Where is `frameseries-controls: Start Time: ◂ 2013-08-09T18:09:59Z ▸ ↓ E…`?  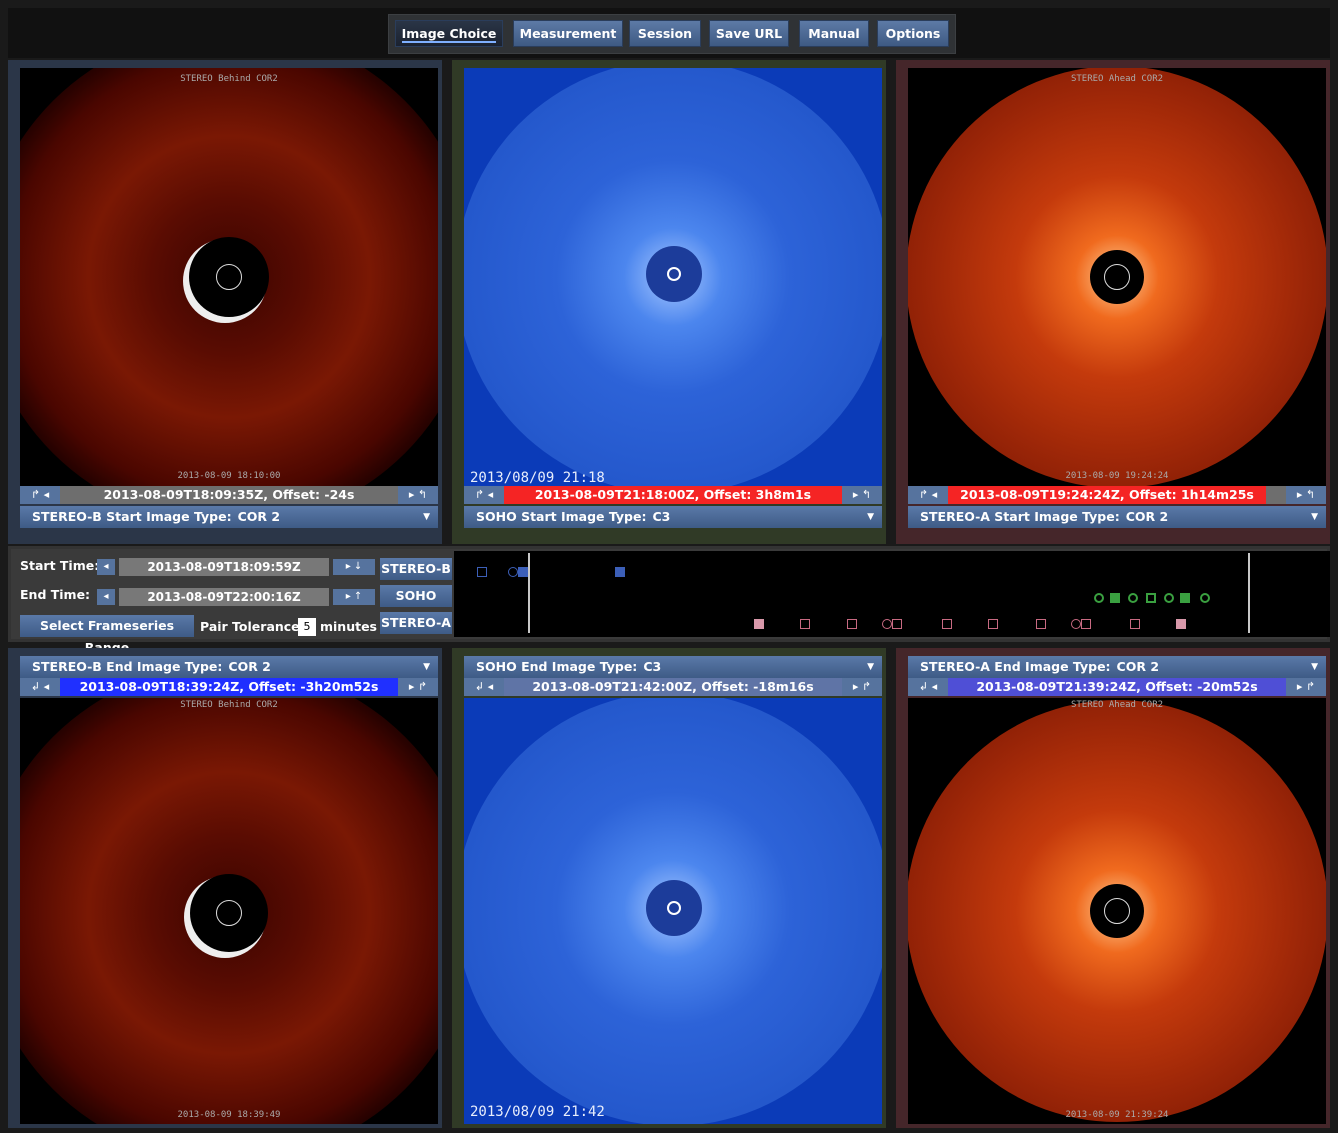 frameseries-controls: Start Time: ◂ 2013-08-09T18:09:59Z ▸ ↓ E… is located at coordinates (669, 600).